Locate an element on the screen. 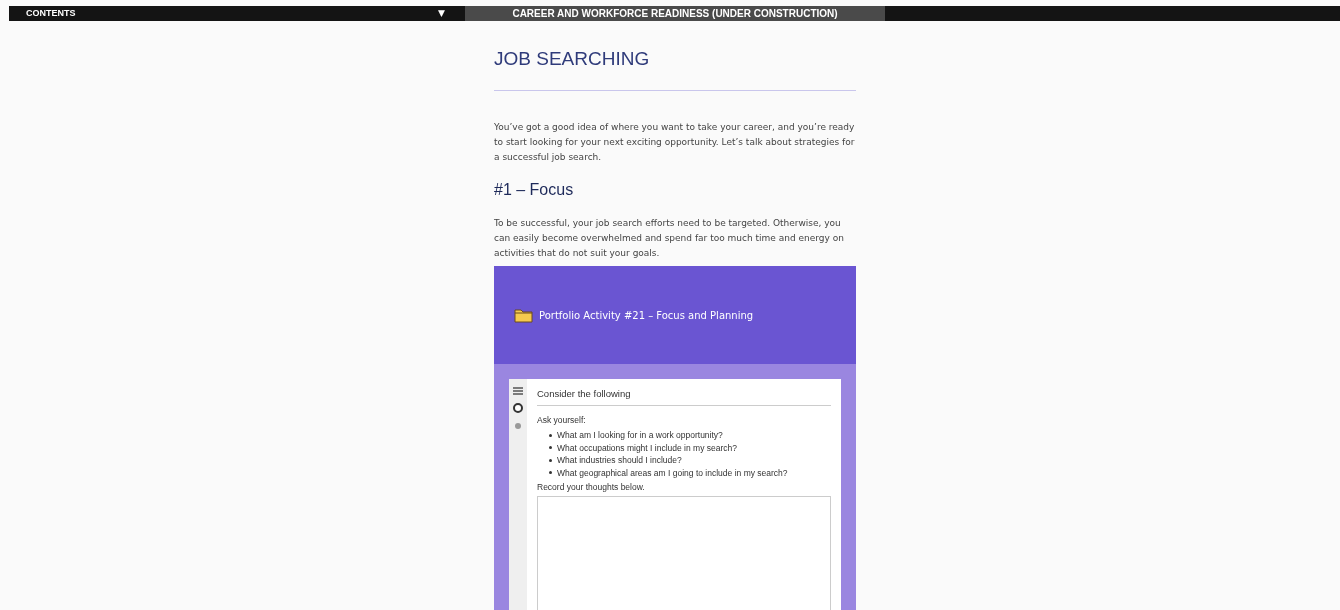 The image size is (1340, 610). menu-icon is located at coordinates (518, 391).